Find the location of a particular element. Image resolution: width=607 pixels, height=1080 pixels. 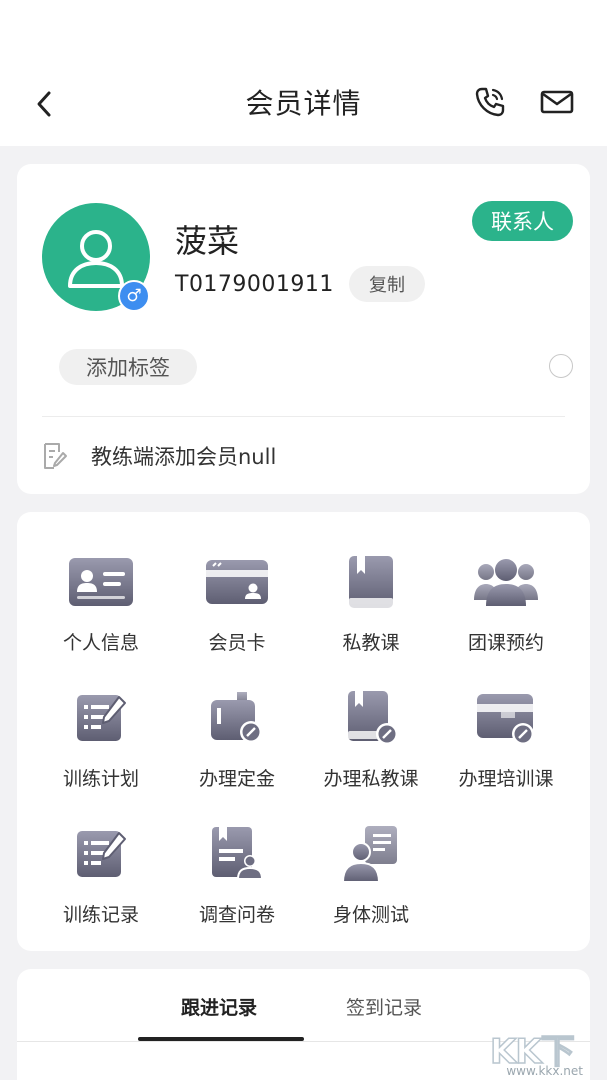

member-name: 菠菜 is located at coordinates (207, 241).